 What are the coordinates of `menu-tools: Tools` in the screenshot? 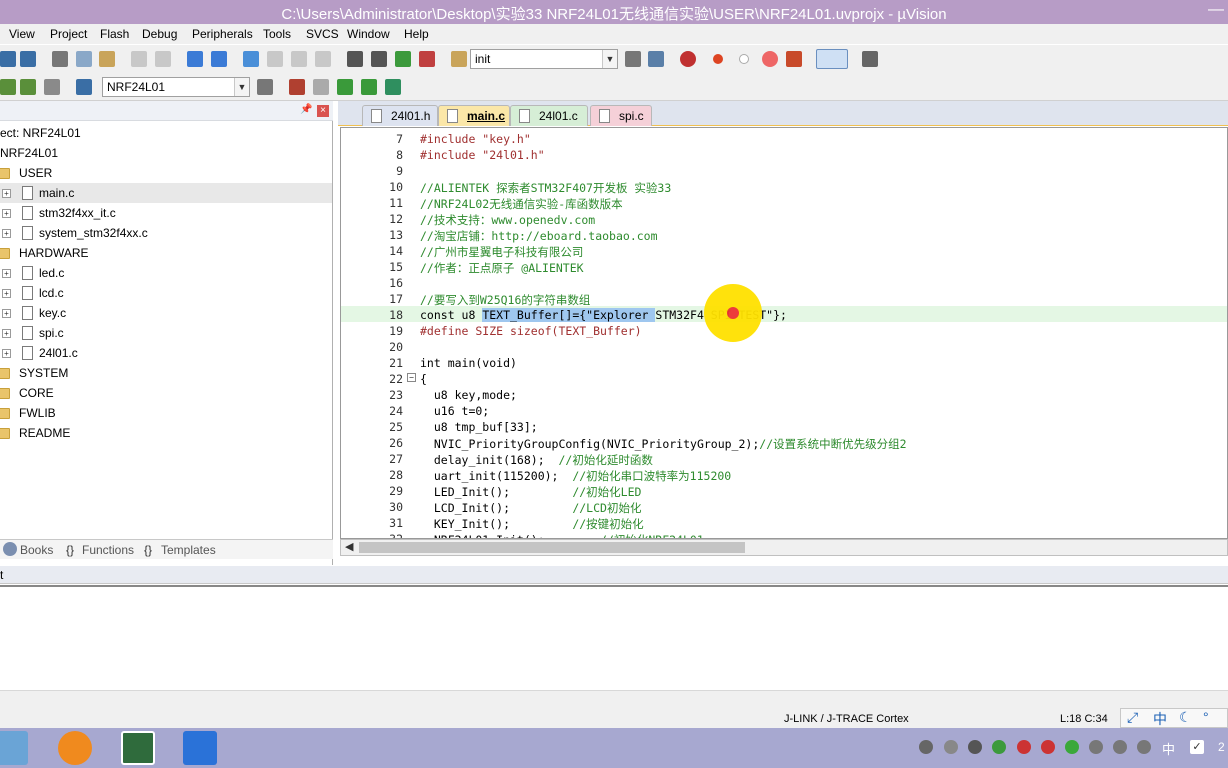 It's located at (277, 34).